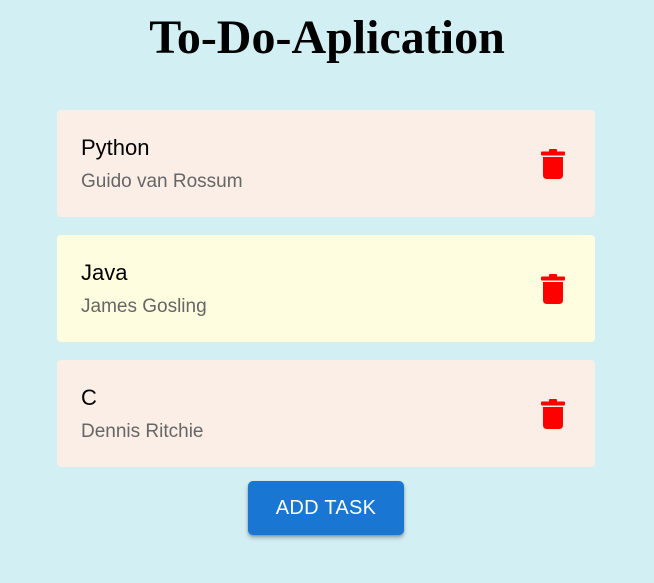 The width and height of the screenshot is (654, 583). Describe the element at coordinates (327, 37) in the screenshot. I see `page-title: To-Do-Aplication` at that location.